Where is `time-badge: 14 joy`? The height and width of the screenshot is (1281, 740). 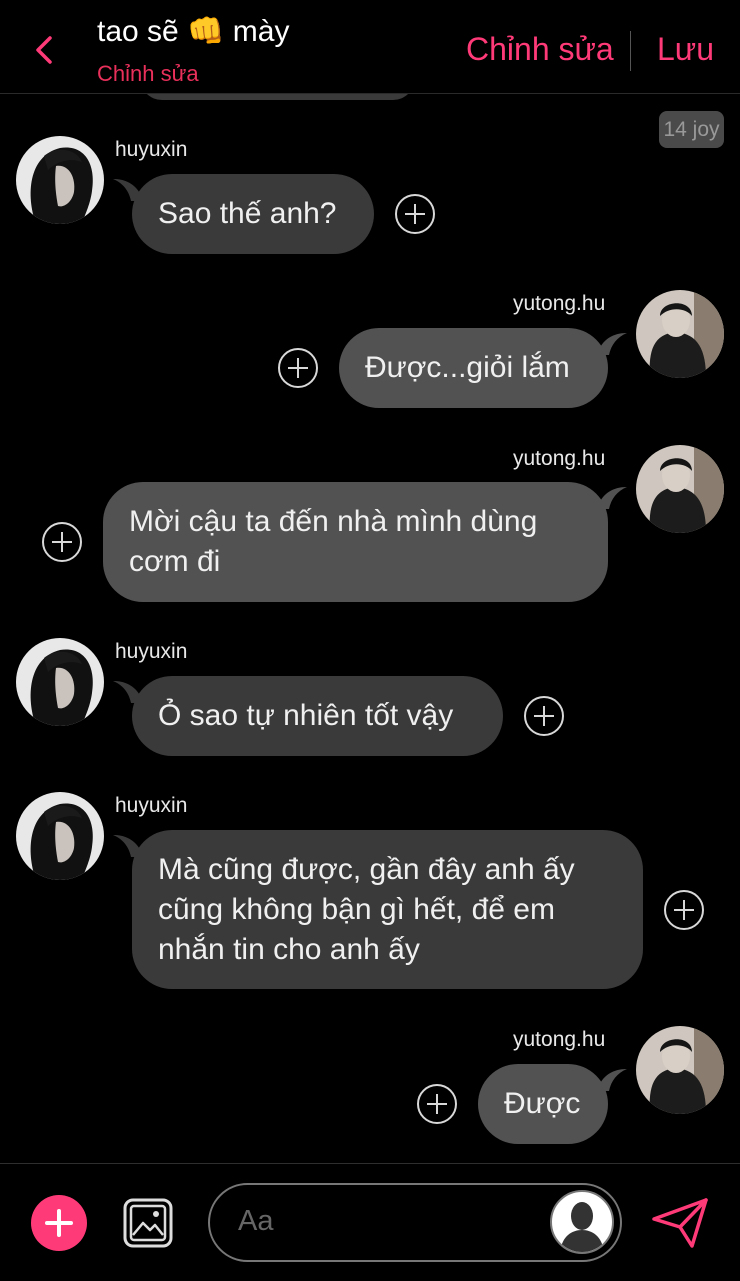 time-badge: 14 joy is located at coordinates (691, 129).